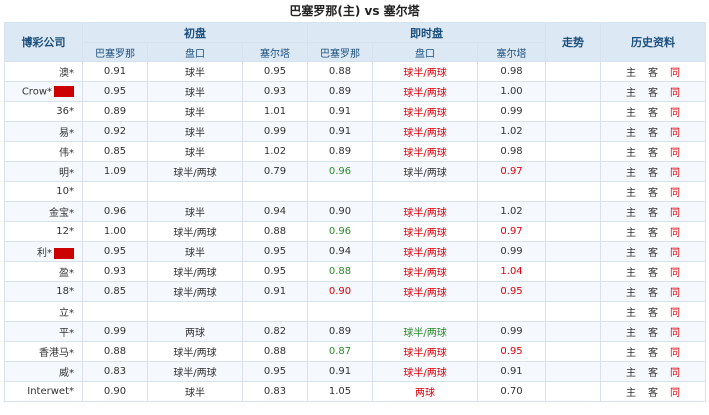 The width and height of the screenshot is (709, 415). What do you see at coordinates (275, 52) in the screenshot?
I see `header-initial-away: 塞尔塔` at bounding box center [275, 52].